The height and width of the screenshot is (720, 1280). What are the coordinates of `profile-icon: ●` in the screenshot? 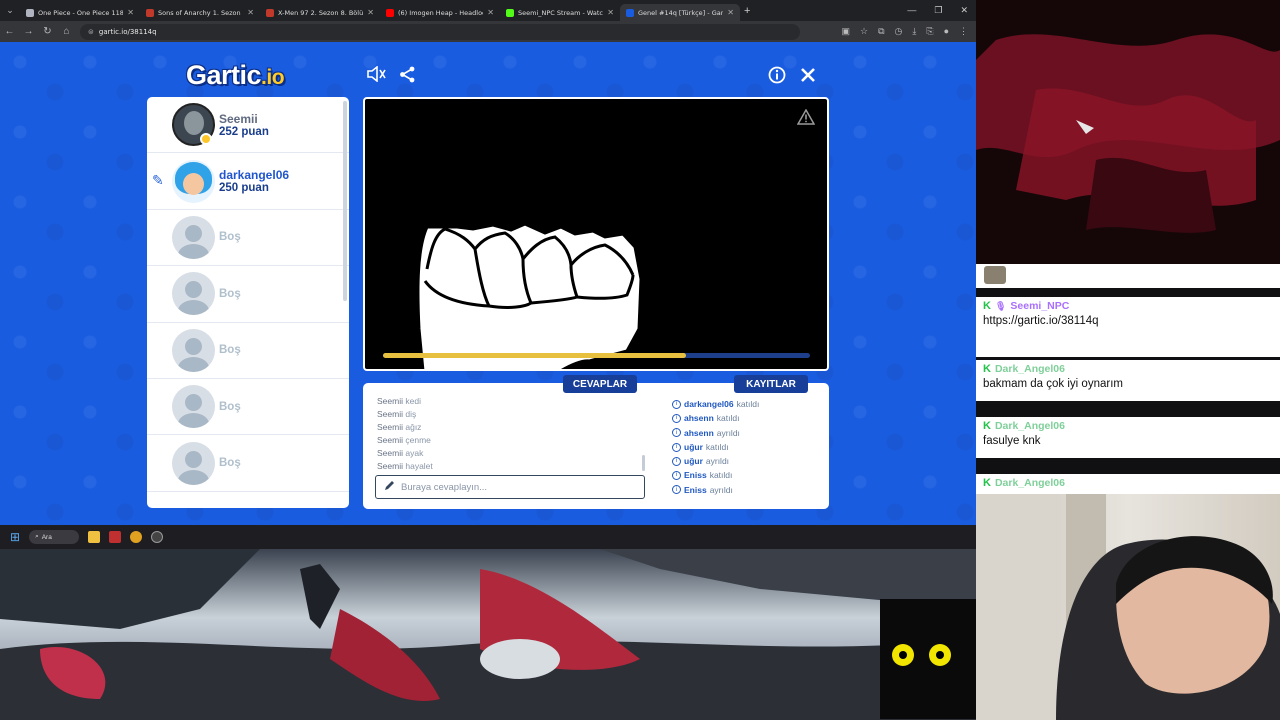 It's located at (946, 31).